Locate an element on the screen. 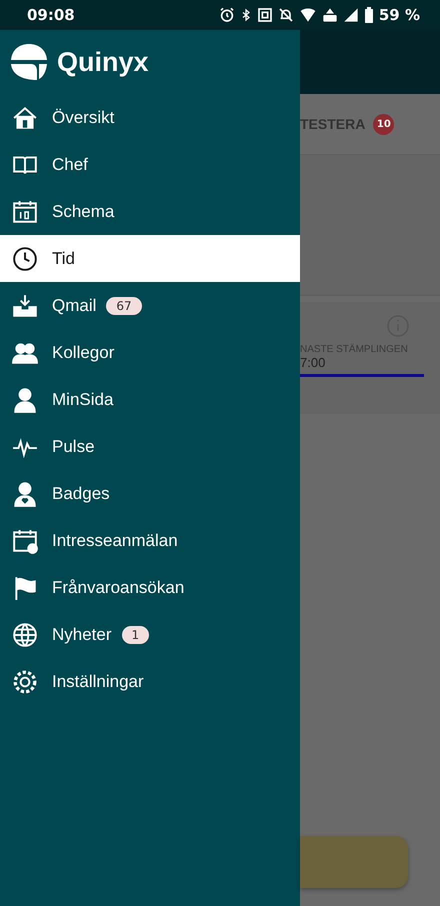 The width and height of the screenshot is (440, 906). nfc-icon is located at coordinates (264, 15).